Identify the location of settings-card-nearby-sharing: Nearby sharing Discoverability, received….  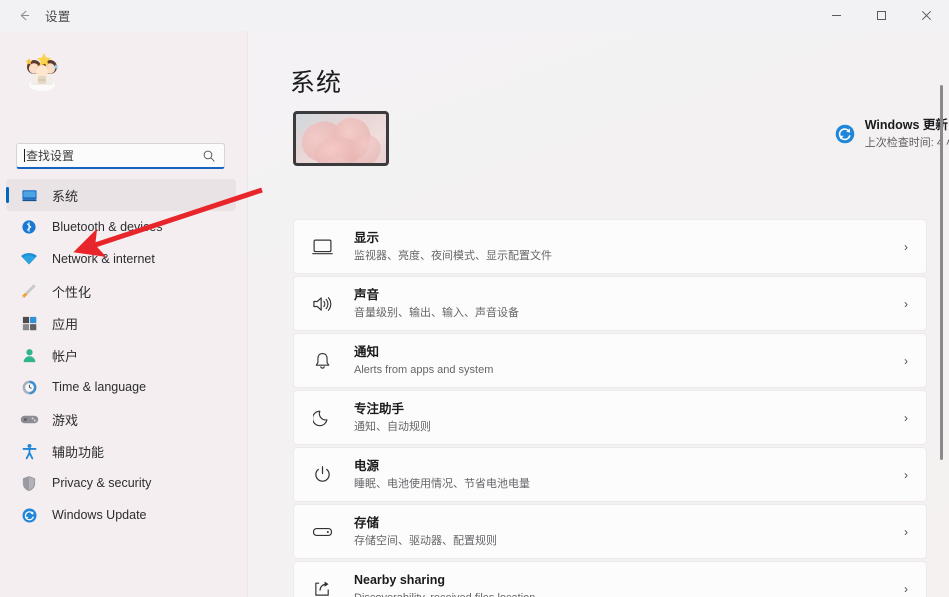
(610, 579).